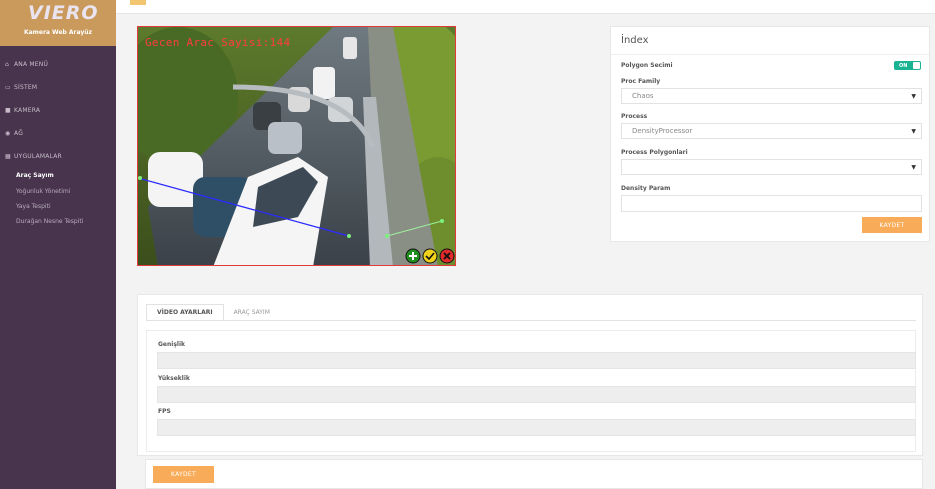 The image size is (935, 489). What do you see at coordinates (635, 40) in the screenshot?
I see `panel-title: İndex` at bounding box center [635, 40].